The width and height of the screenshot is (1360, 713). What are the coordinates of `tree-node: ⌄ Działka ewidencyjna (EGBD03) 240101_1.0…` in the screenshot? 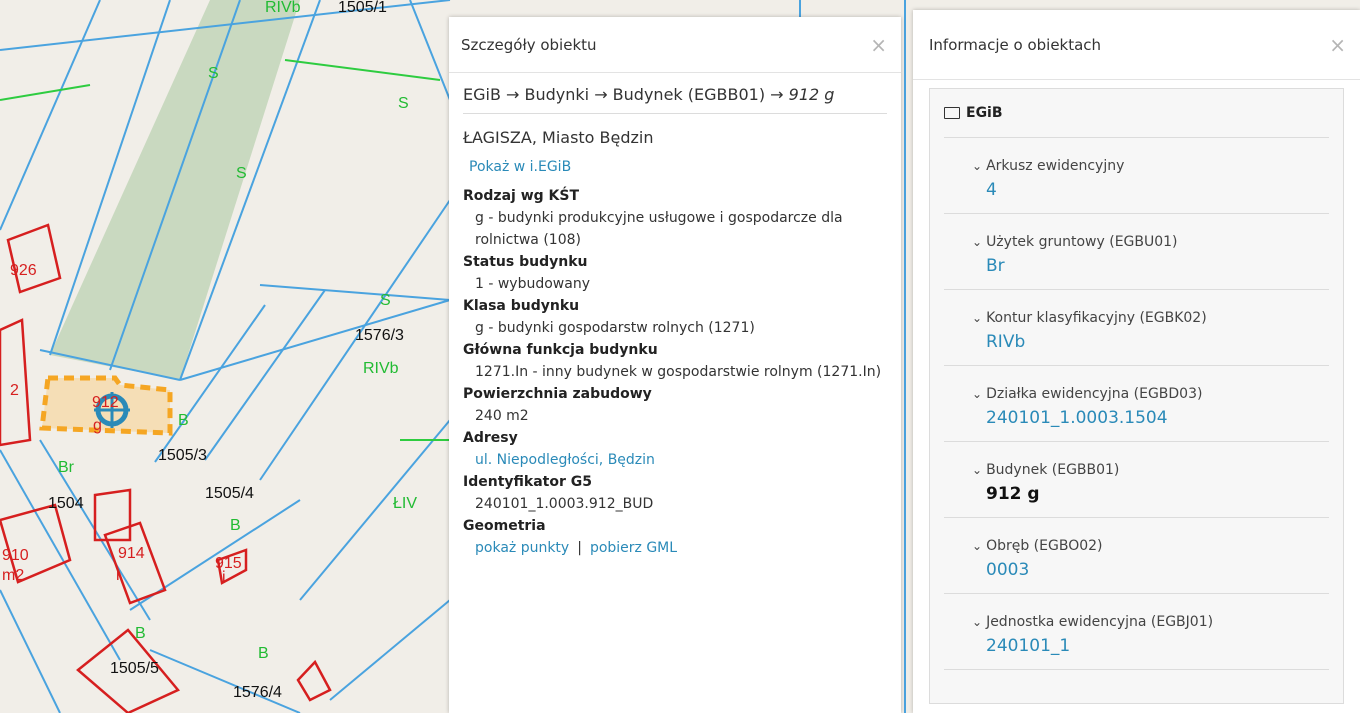 It's located at (1136, 404).